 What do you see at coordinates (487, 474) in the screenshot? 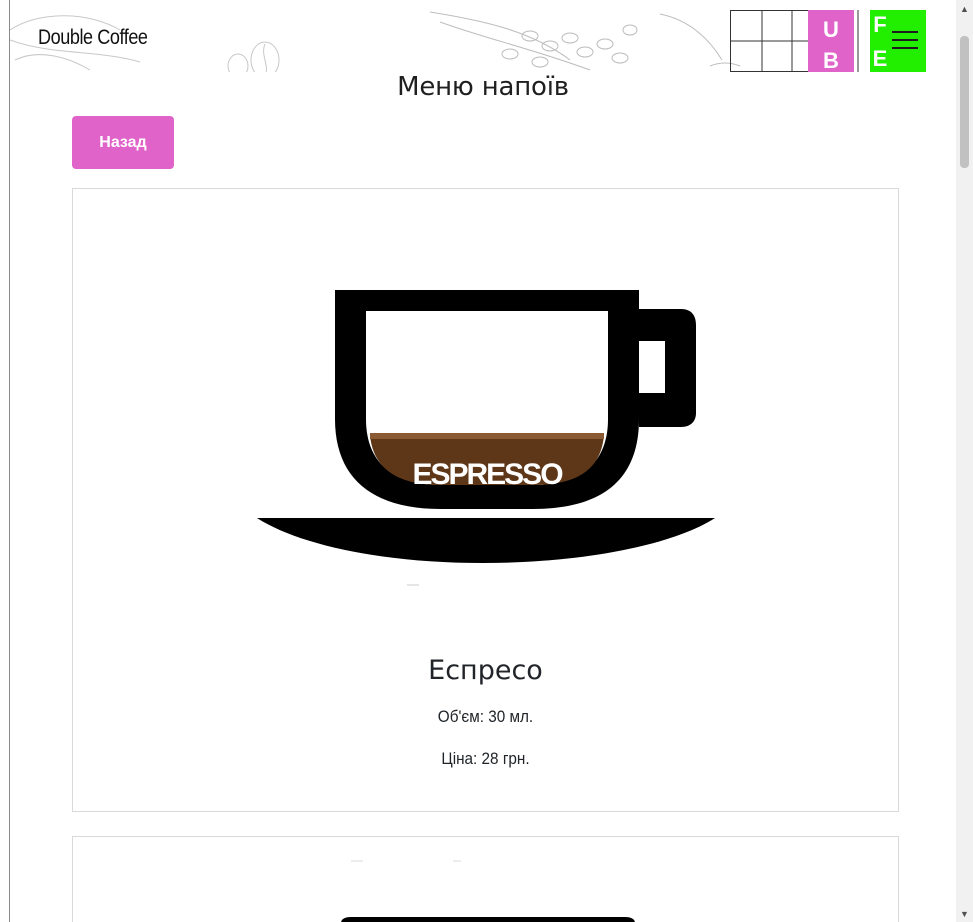
I see `cup-label: ESPRESSO` at bounding box center [487, 474].